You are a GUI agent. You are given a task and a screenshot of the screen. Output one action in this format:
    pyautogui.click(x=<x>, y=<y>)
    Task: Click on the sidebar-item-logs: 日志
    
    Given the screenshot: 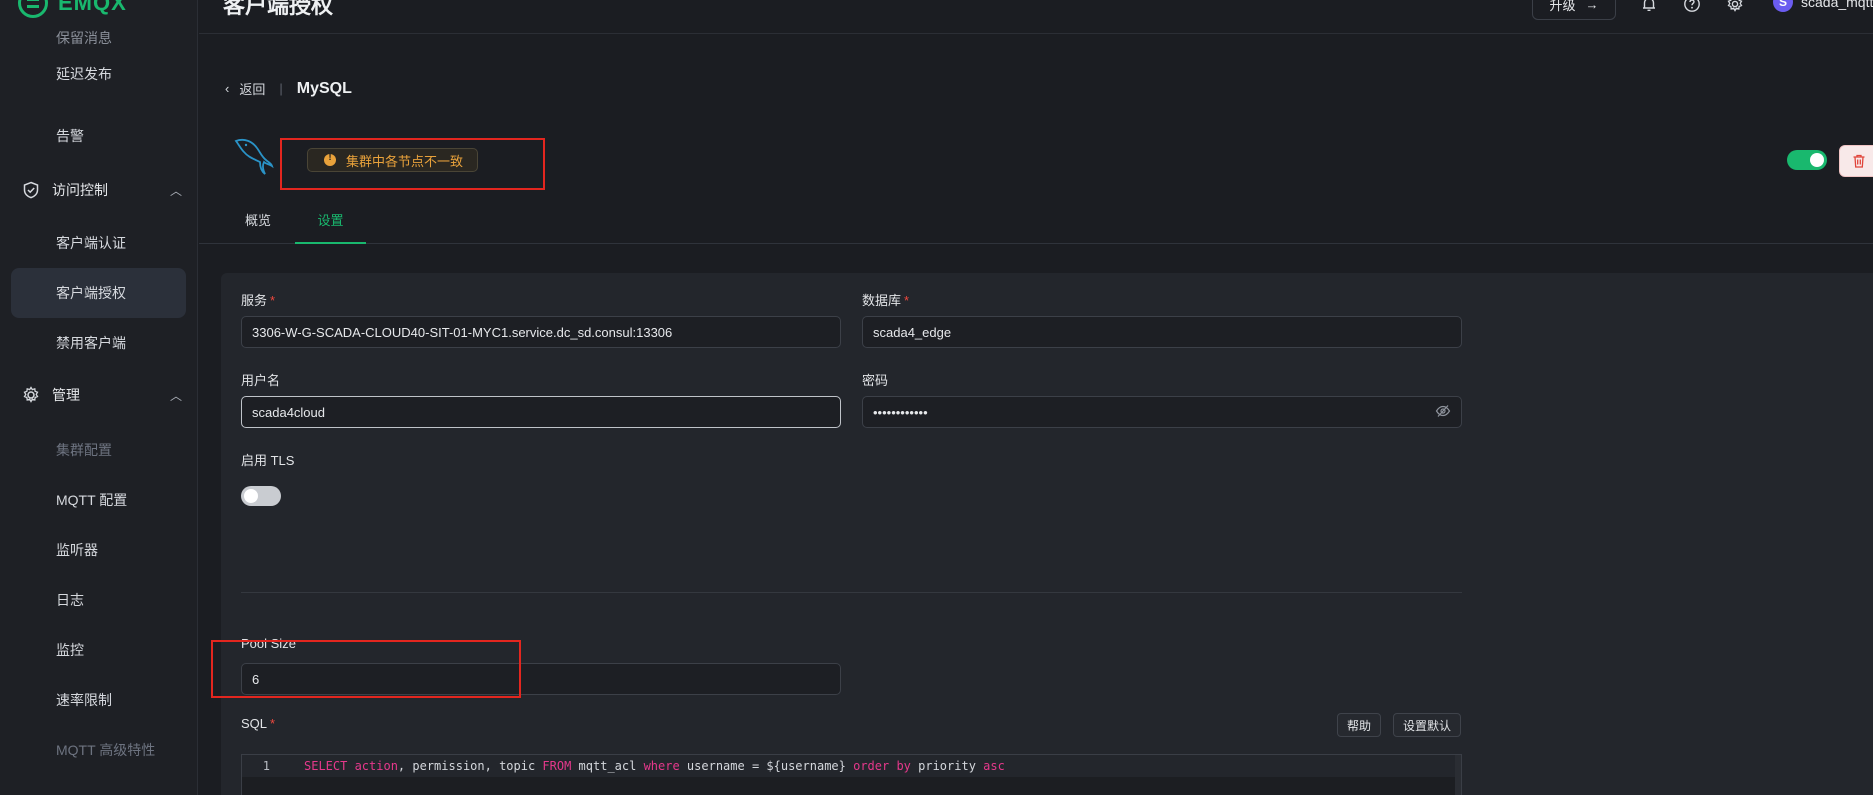 What is the action you would take?
    pyautogui.click(x=70, y=600)
    